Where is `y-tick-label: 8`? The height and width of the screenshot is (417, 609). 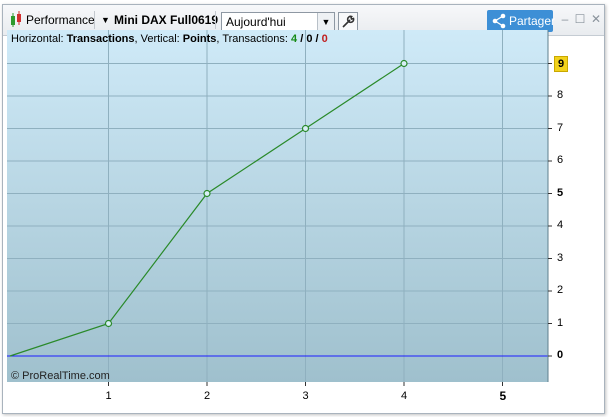
y-tick-label: 8 is located at coordinates (560, 95).